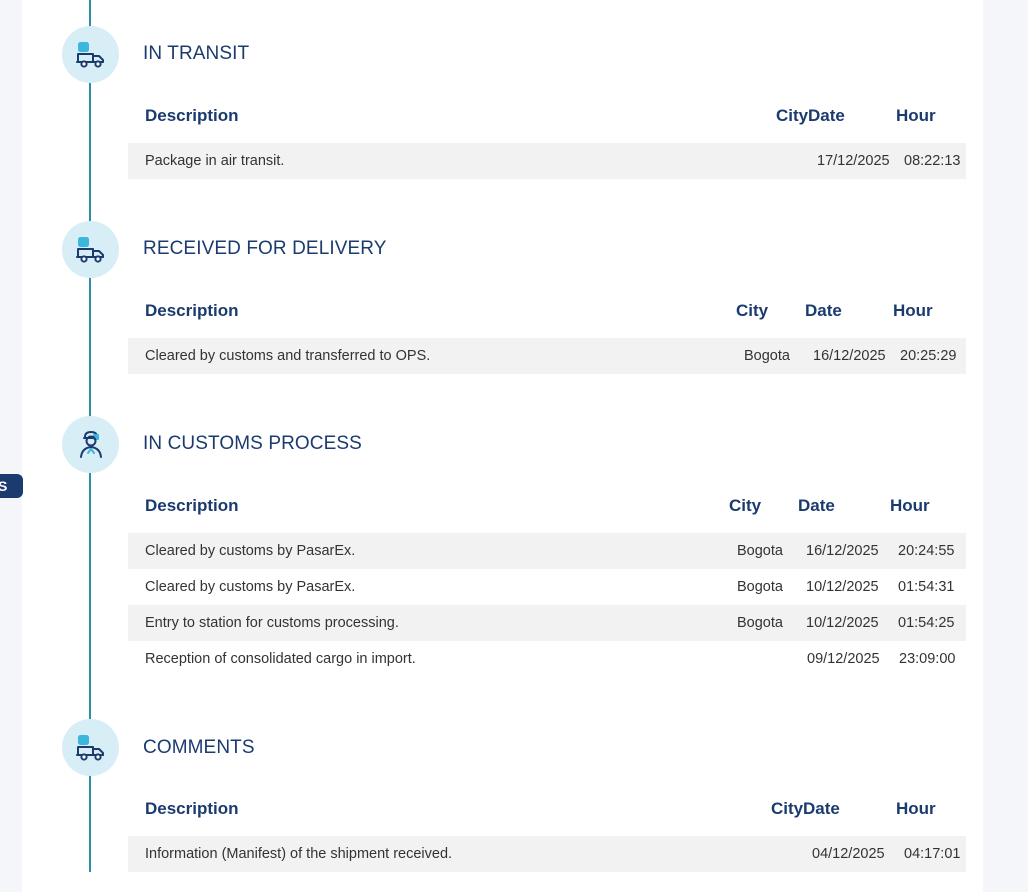 This screenshot has width=1028, height=892. What do you see at coordinates (853, 161) in the screenshot?
I see `row-date: 17/12/2025` at bounding box center [853, 161].